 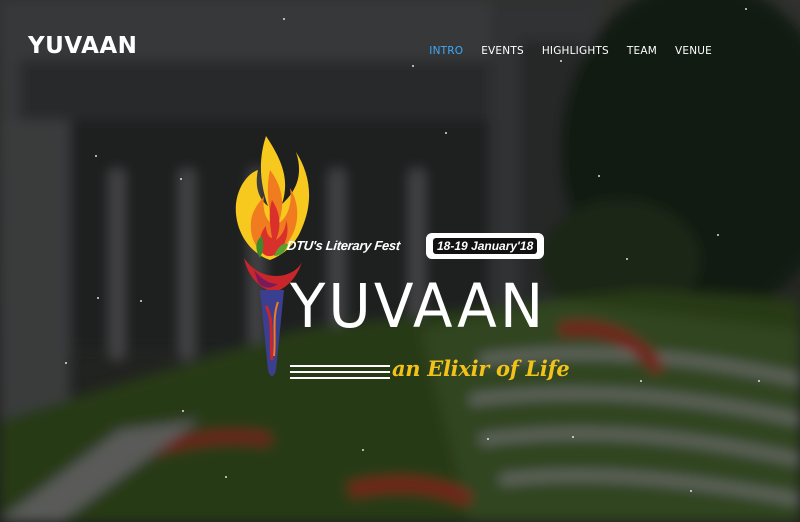 I want to click on nav-item-team: TEAM, so click(x=642, y=50).